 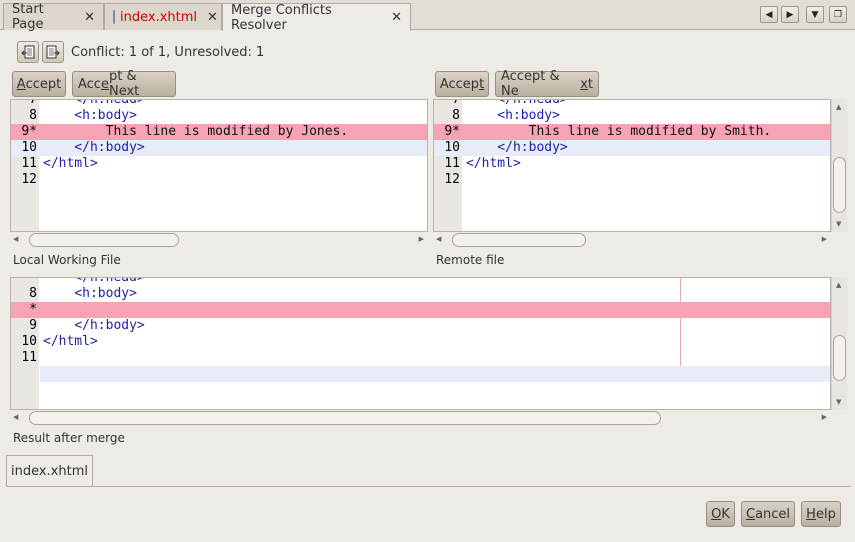 I want to click on current-line, so click(x=435, y=374).